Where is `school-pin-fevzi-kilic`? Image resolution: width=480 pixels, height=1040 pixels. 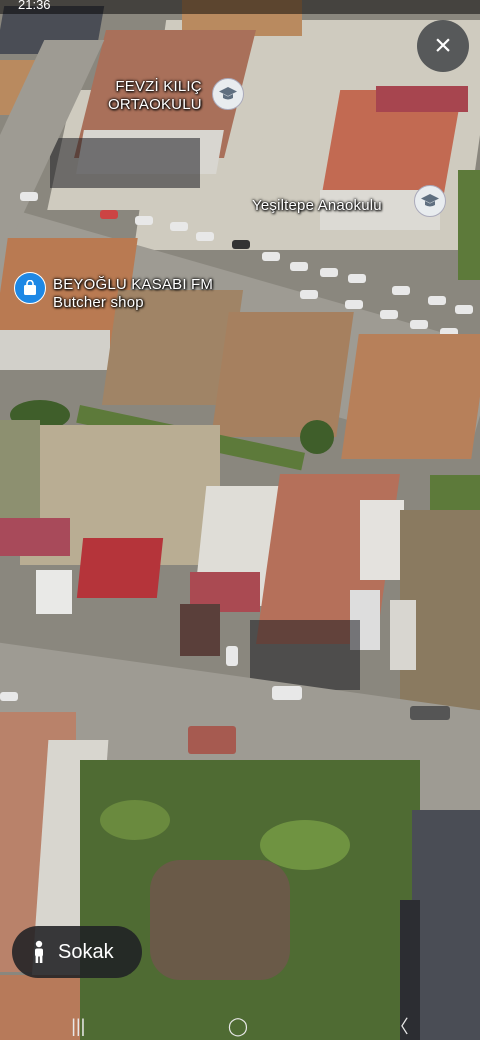 school-pin-fevzi-kilic is located at coordinates (228, 94).